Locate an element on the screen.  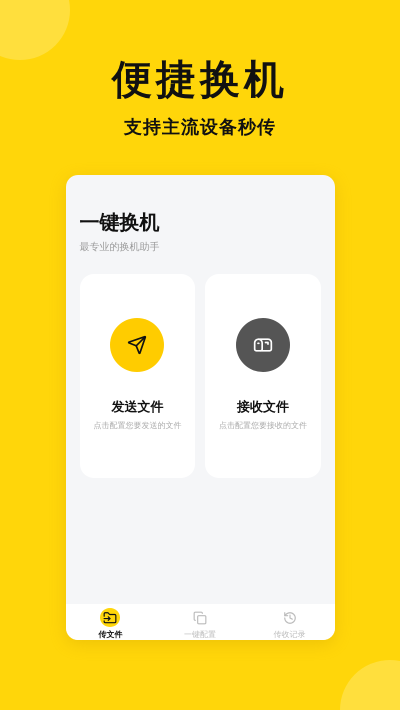
headline: 便捷换机 is located at coordinates (200, 80).